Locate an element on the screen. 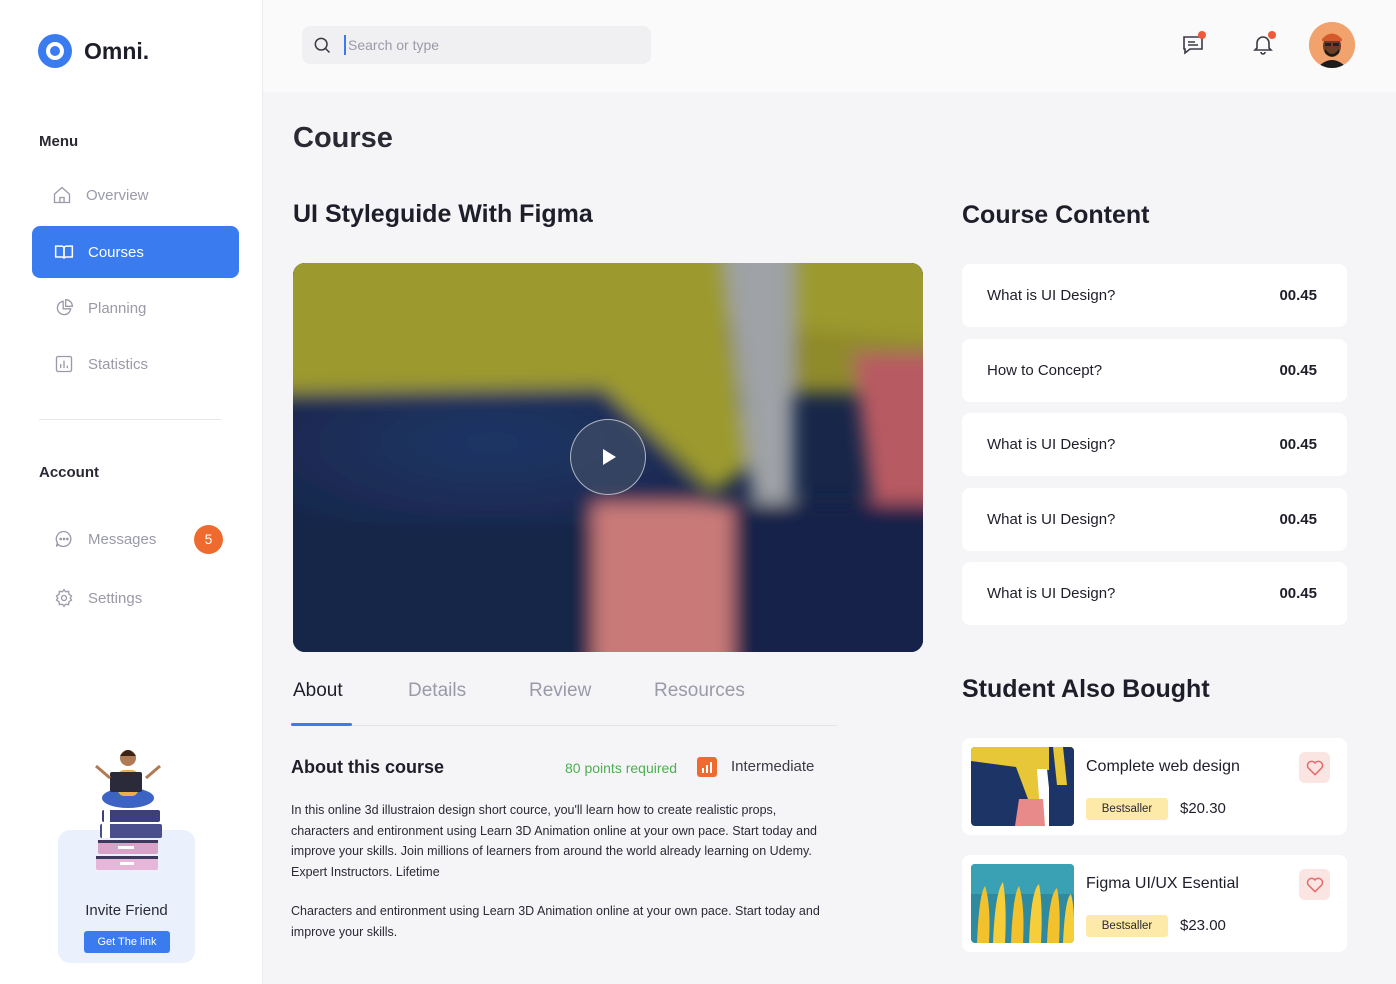 This screenshot has width=1396, height=984. sidebar-item-label: Messages is located at coordinates (122, 539).